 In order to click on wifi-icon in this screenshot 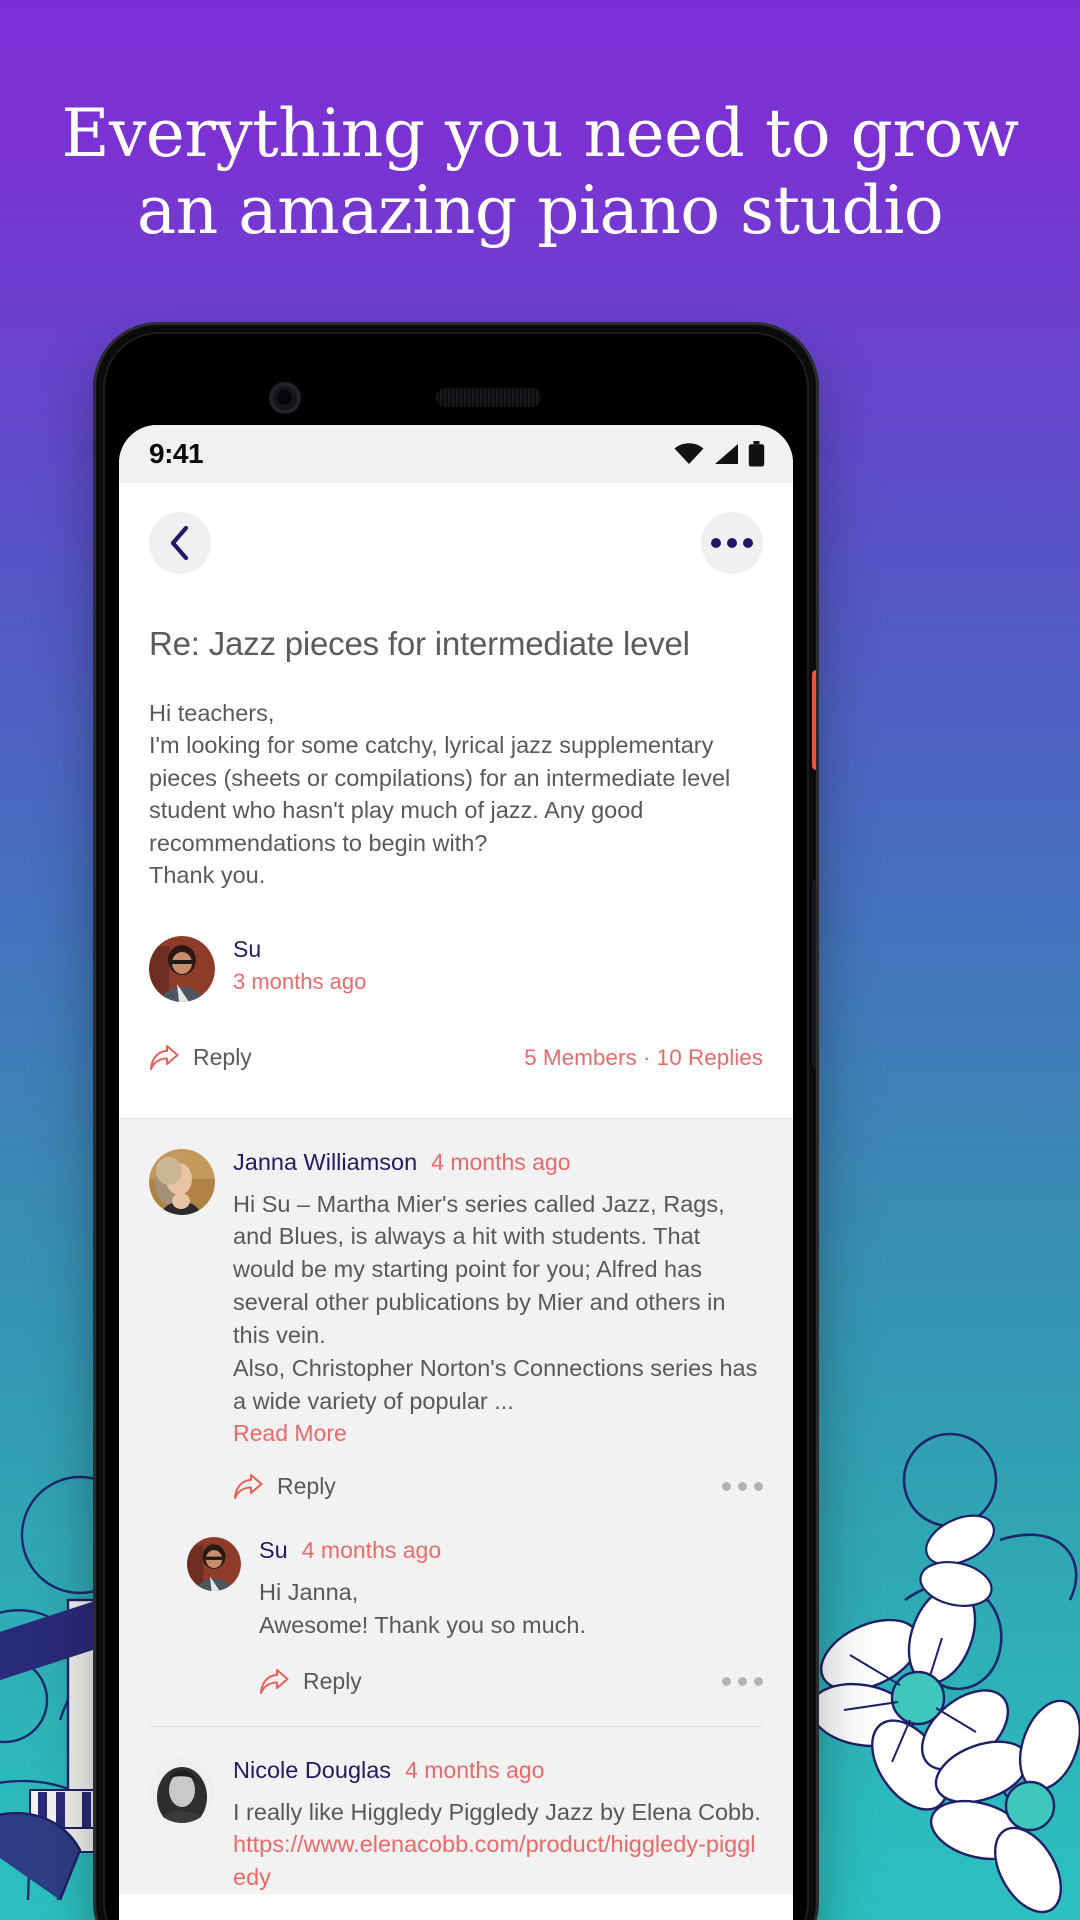, I will do `click(689, 453)`.